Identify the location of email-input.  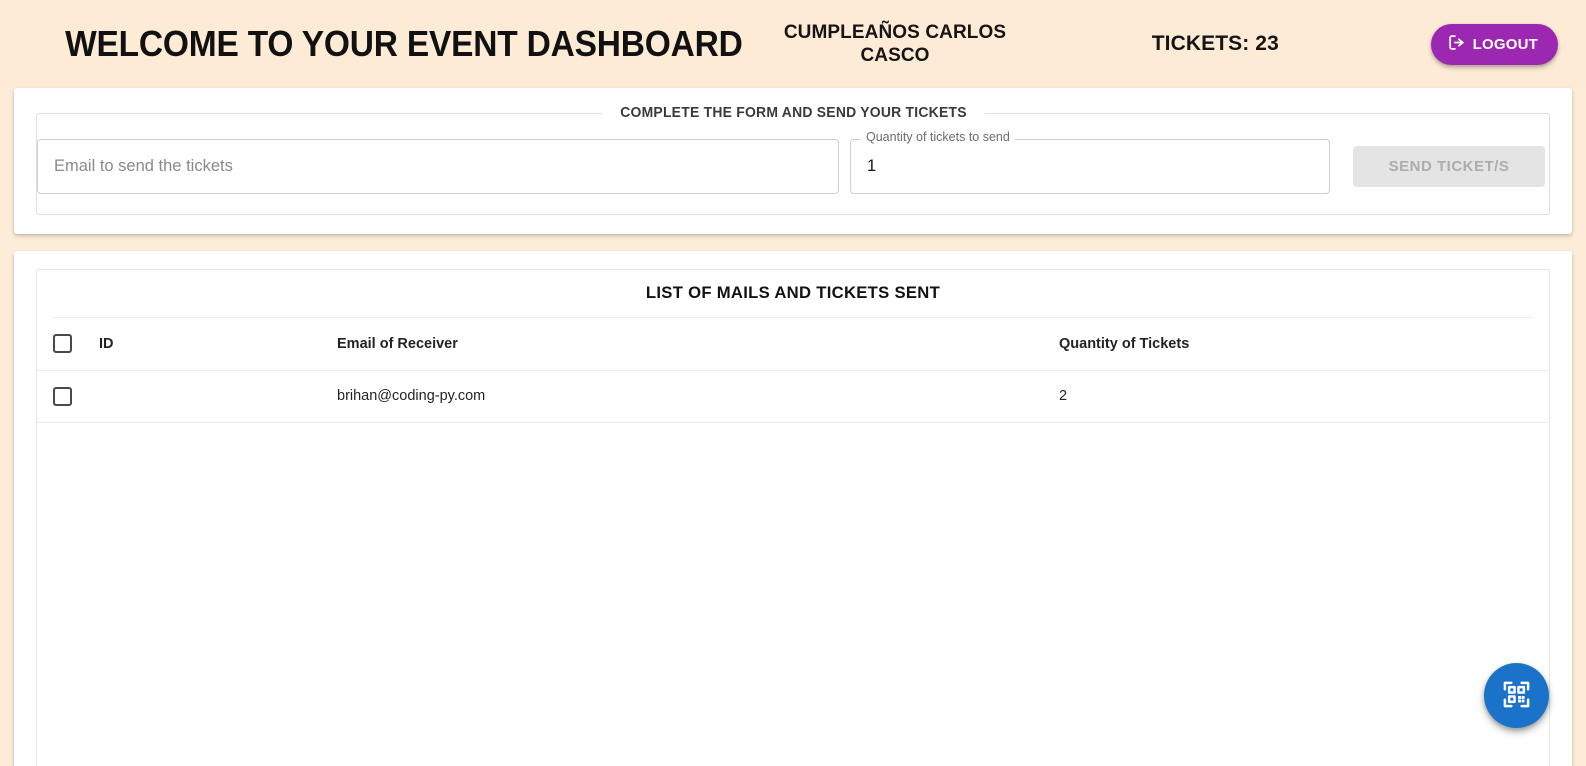
(438, 166).